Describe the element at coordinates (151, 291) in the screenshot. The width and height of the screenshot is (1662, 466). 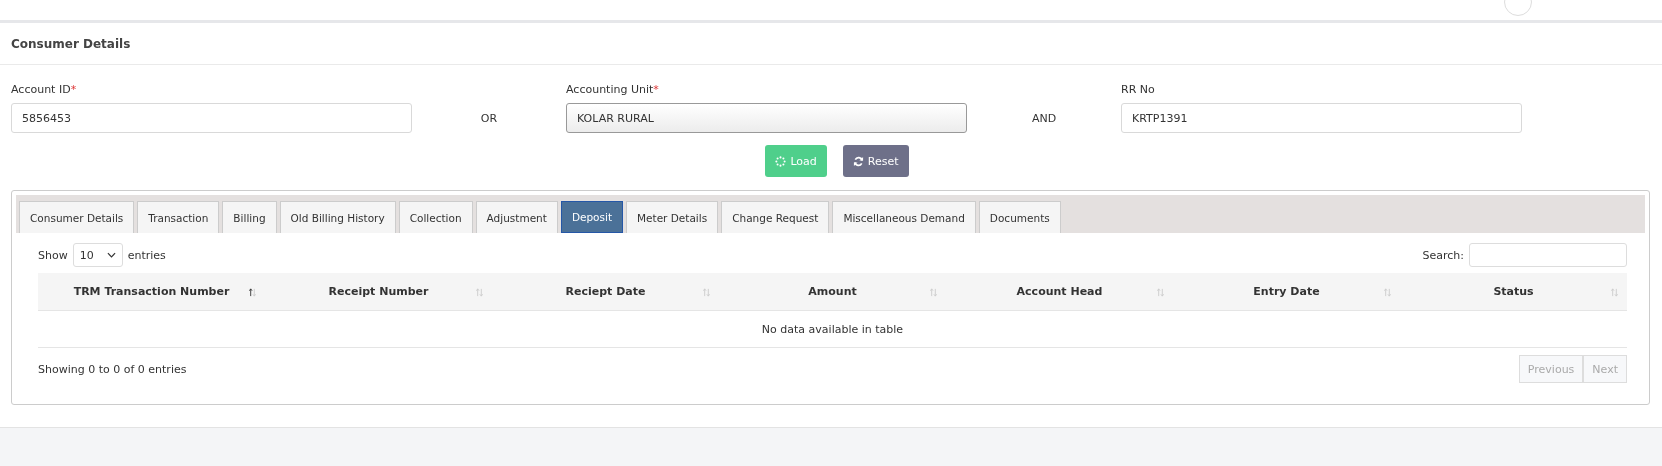
I see `column-header: TRM Transaction Number` at that location.